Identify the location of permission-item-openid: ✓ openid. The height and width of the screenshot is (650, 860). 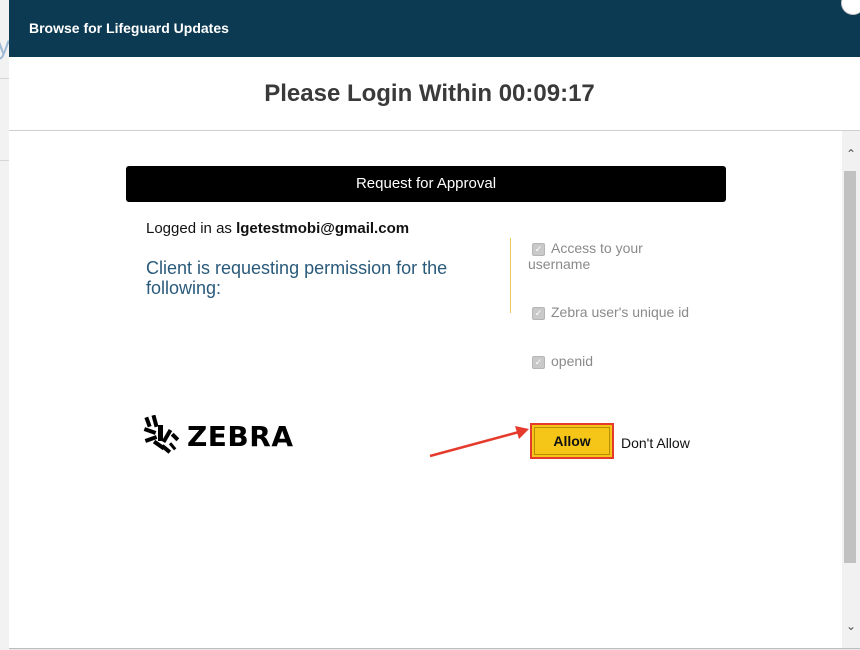
(560, 361).